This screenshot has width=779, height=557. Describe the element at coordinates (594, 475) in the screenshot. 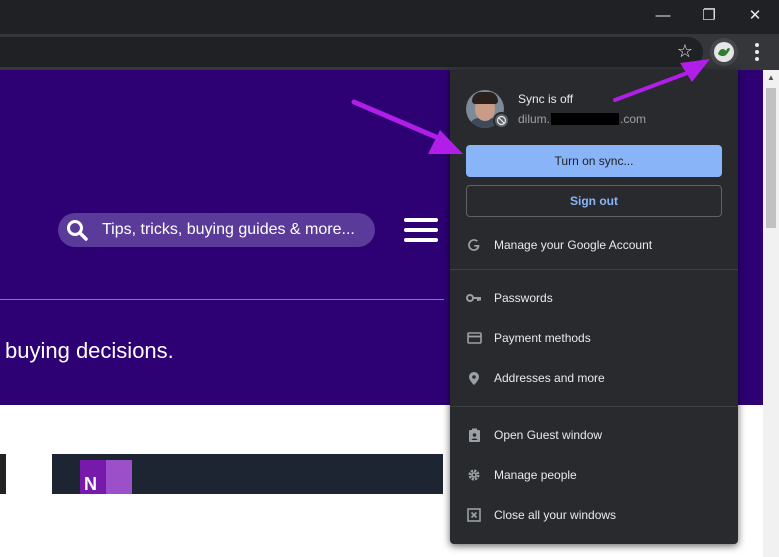

I see `menu-item-manage-people: Manage people` at that location.